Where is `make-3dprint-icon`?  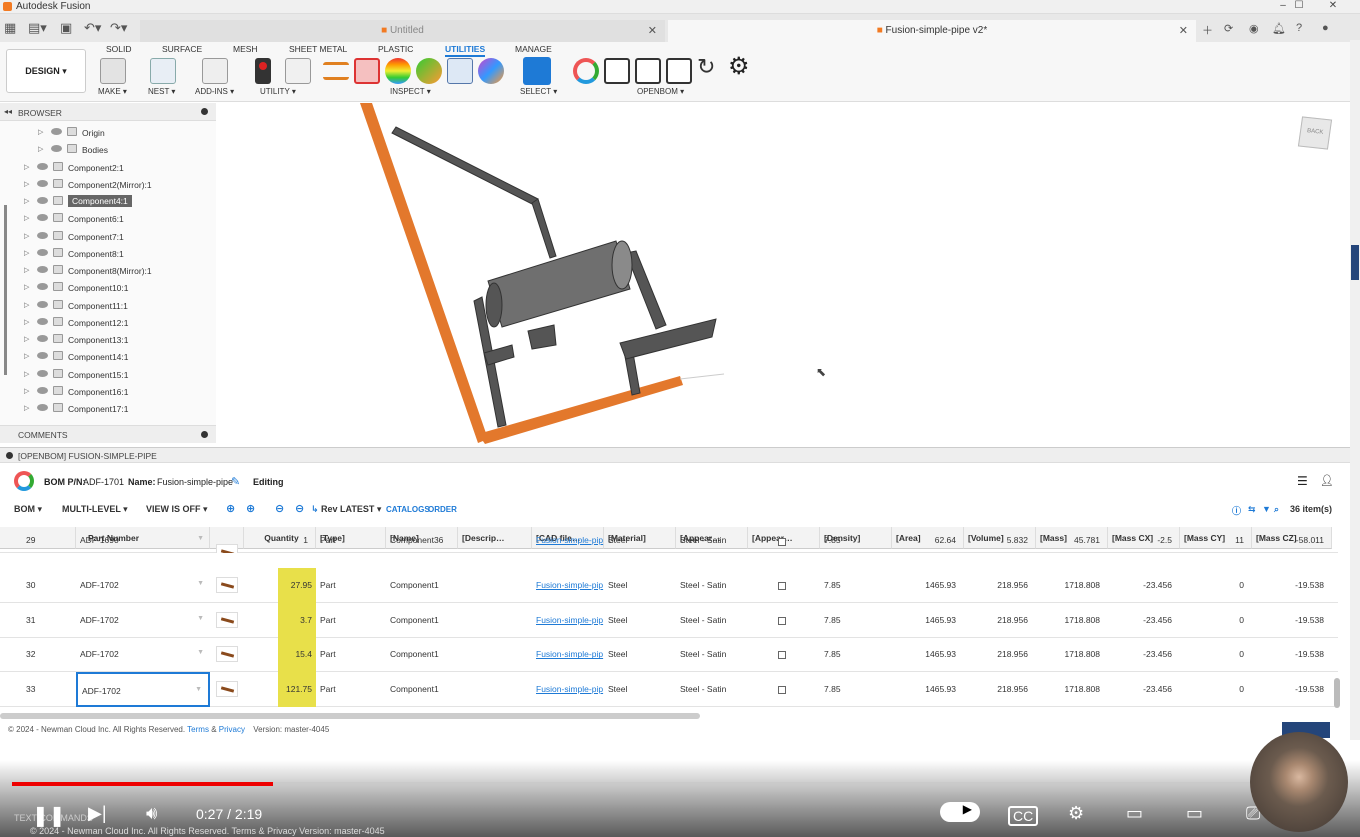 make-3dprint-icon is located at coordinates (113, 71).